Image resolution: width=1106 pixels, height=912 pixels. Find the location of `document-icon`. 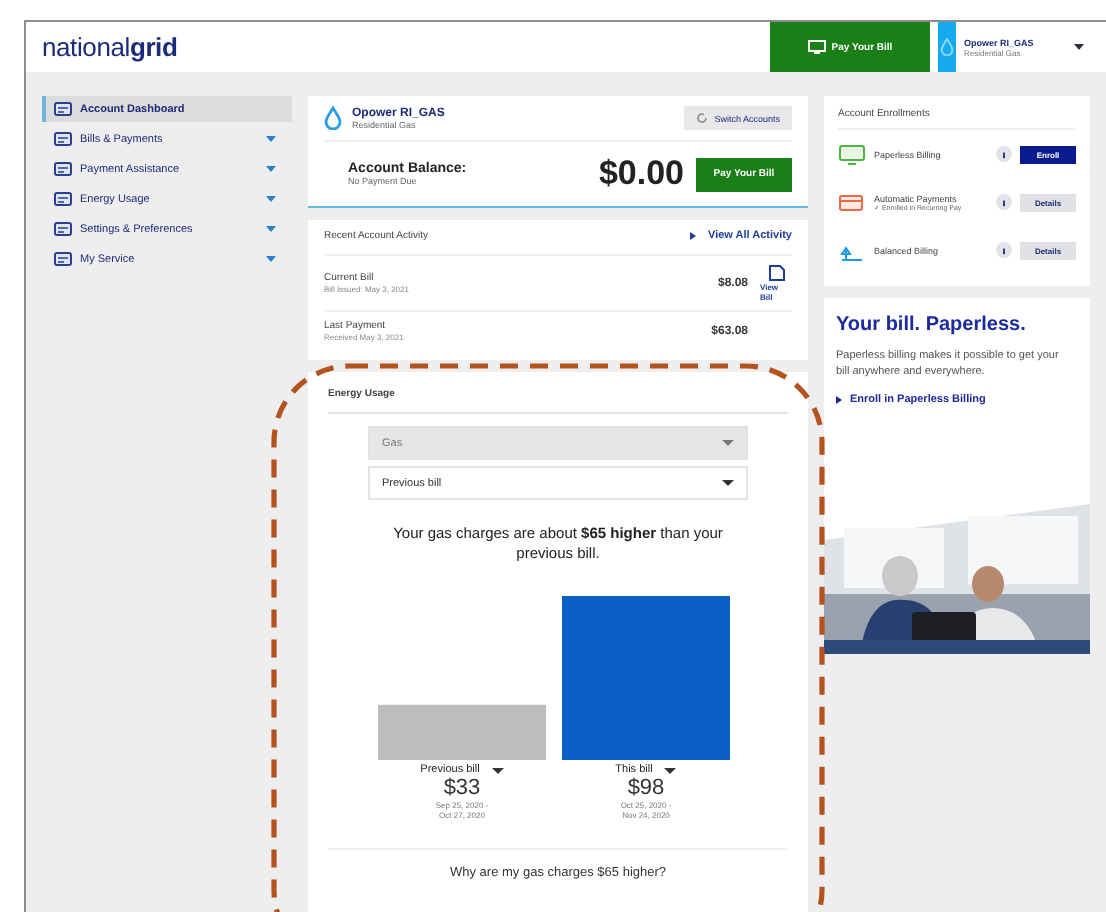

document-icon is located at coordinates (776, 273).